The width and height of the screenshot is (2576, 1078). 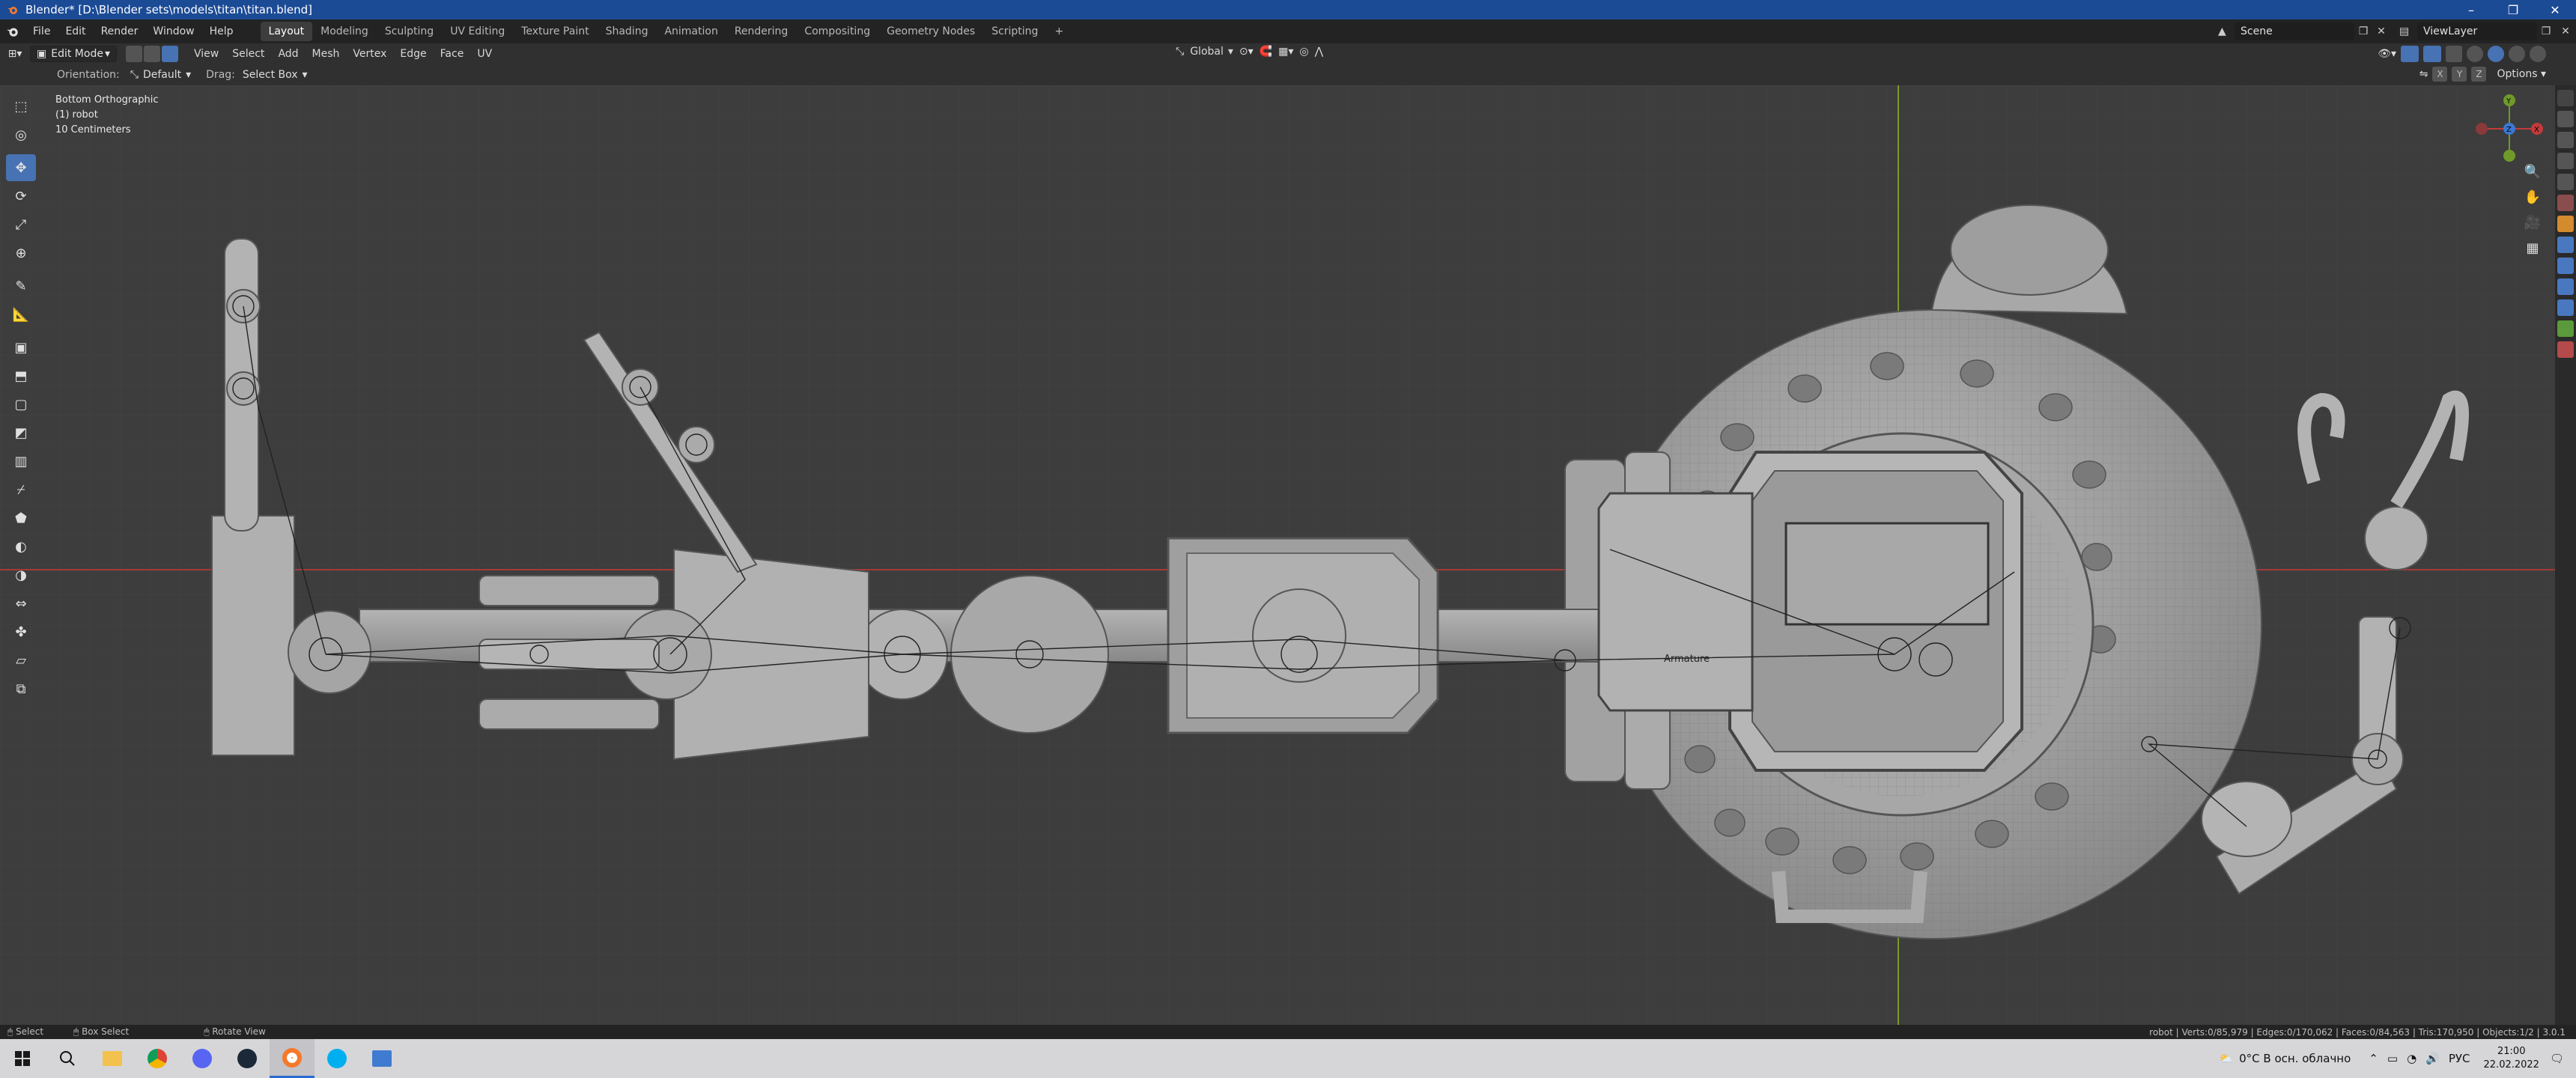 What do you see at coordinates (202, 1058) in the screenshot?
I see `discord-icon` at bounding box center [202, 1058].